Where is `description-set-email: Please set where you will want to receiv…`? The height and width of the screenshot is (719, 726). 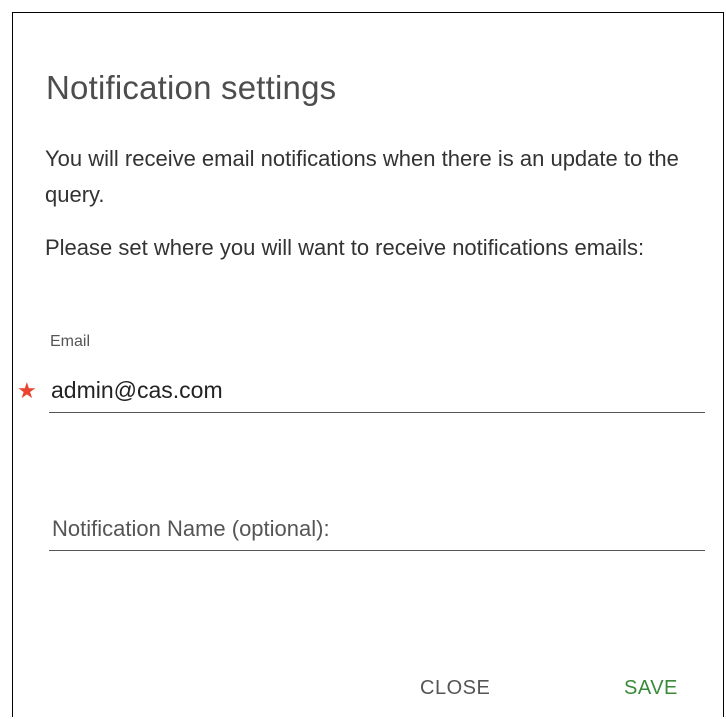 description-set-email: Please set where you will want to receiv… is located at coordinates (345, 247).